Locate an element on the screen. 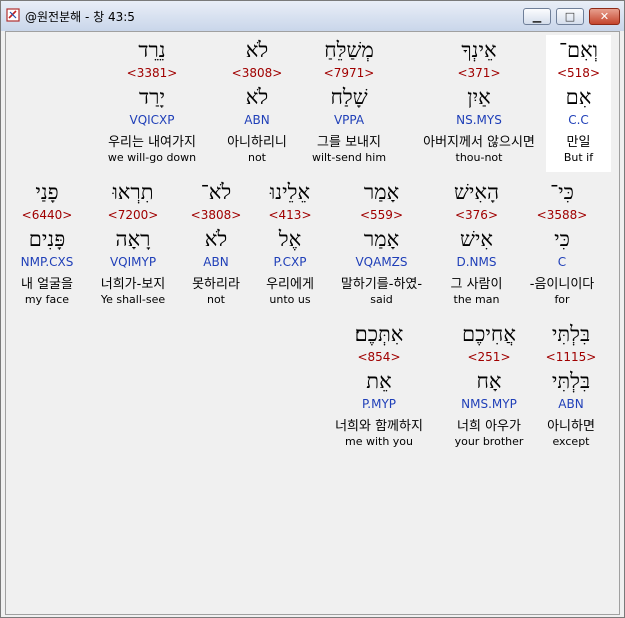 The image size is (625, 618). maximize-icon: □ is located at coordinates (570, 16).